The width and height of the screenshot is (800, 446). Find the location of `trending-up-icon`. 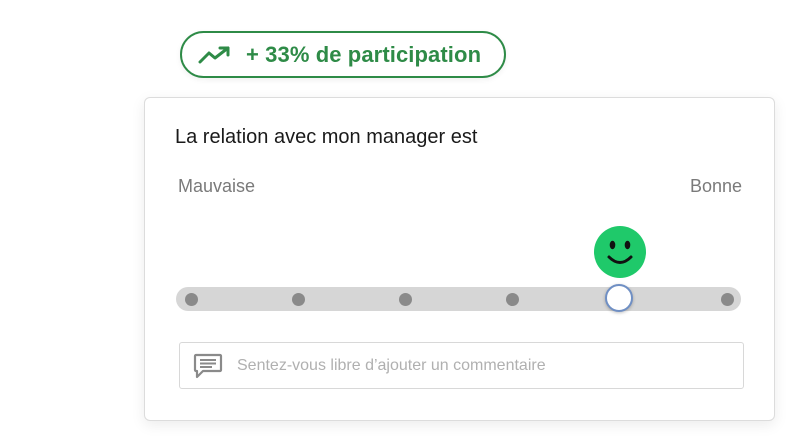

trending-up-icon is located at coordinates (215, 55).